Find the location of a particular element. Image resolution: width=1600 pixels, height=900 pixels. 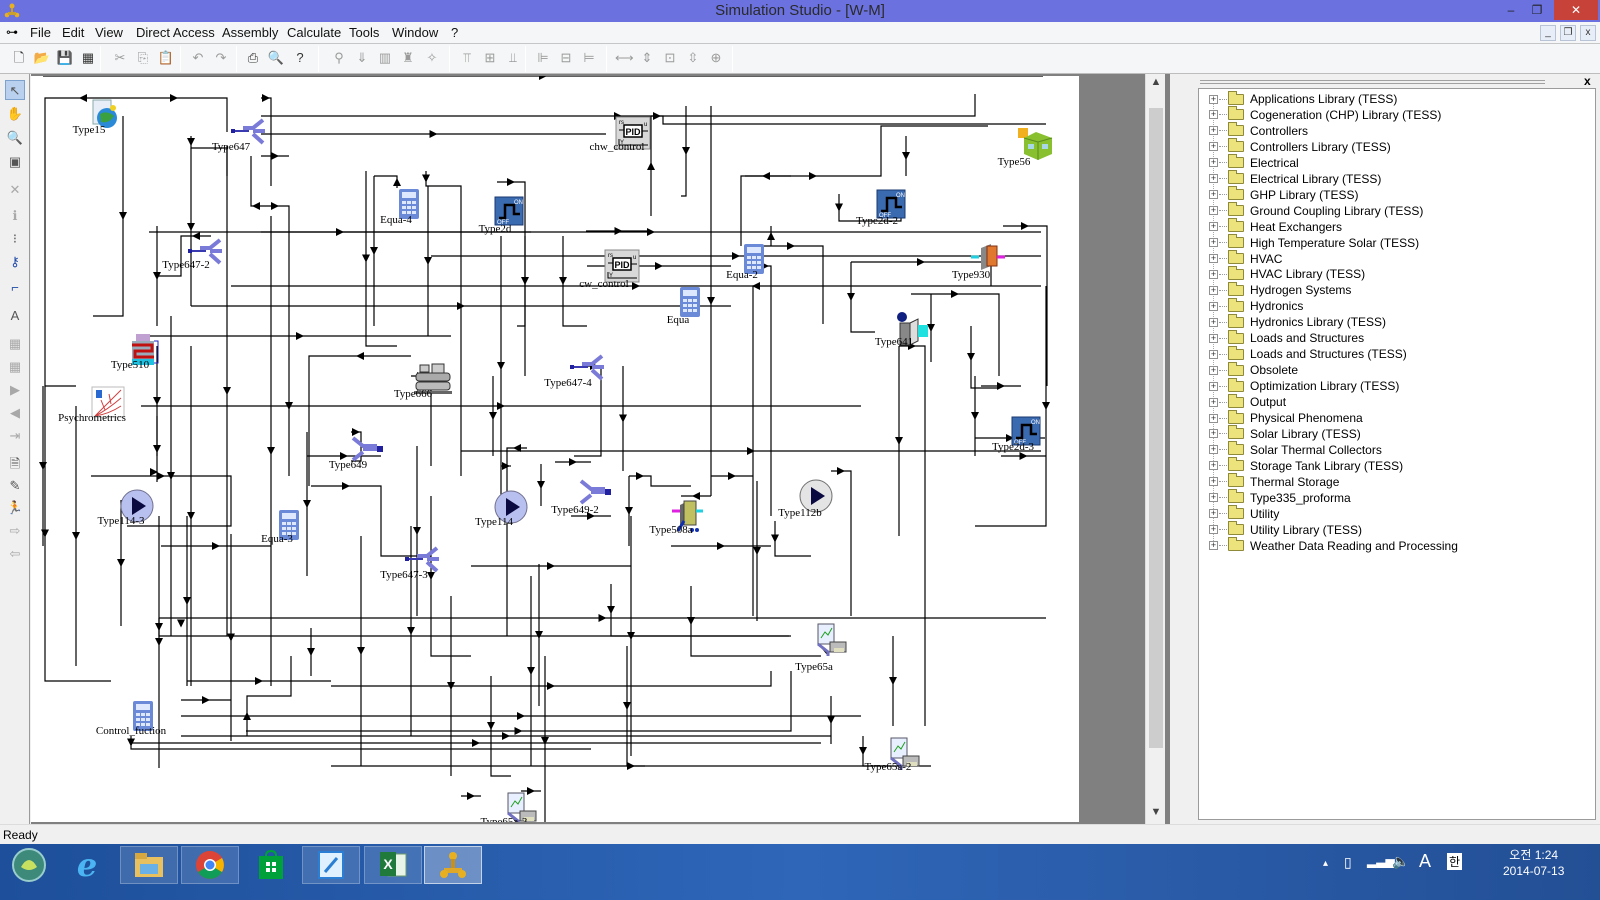

store-icon is located at coordinates (271, 865).